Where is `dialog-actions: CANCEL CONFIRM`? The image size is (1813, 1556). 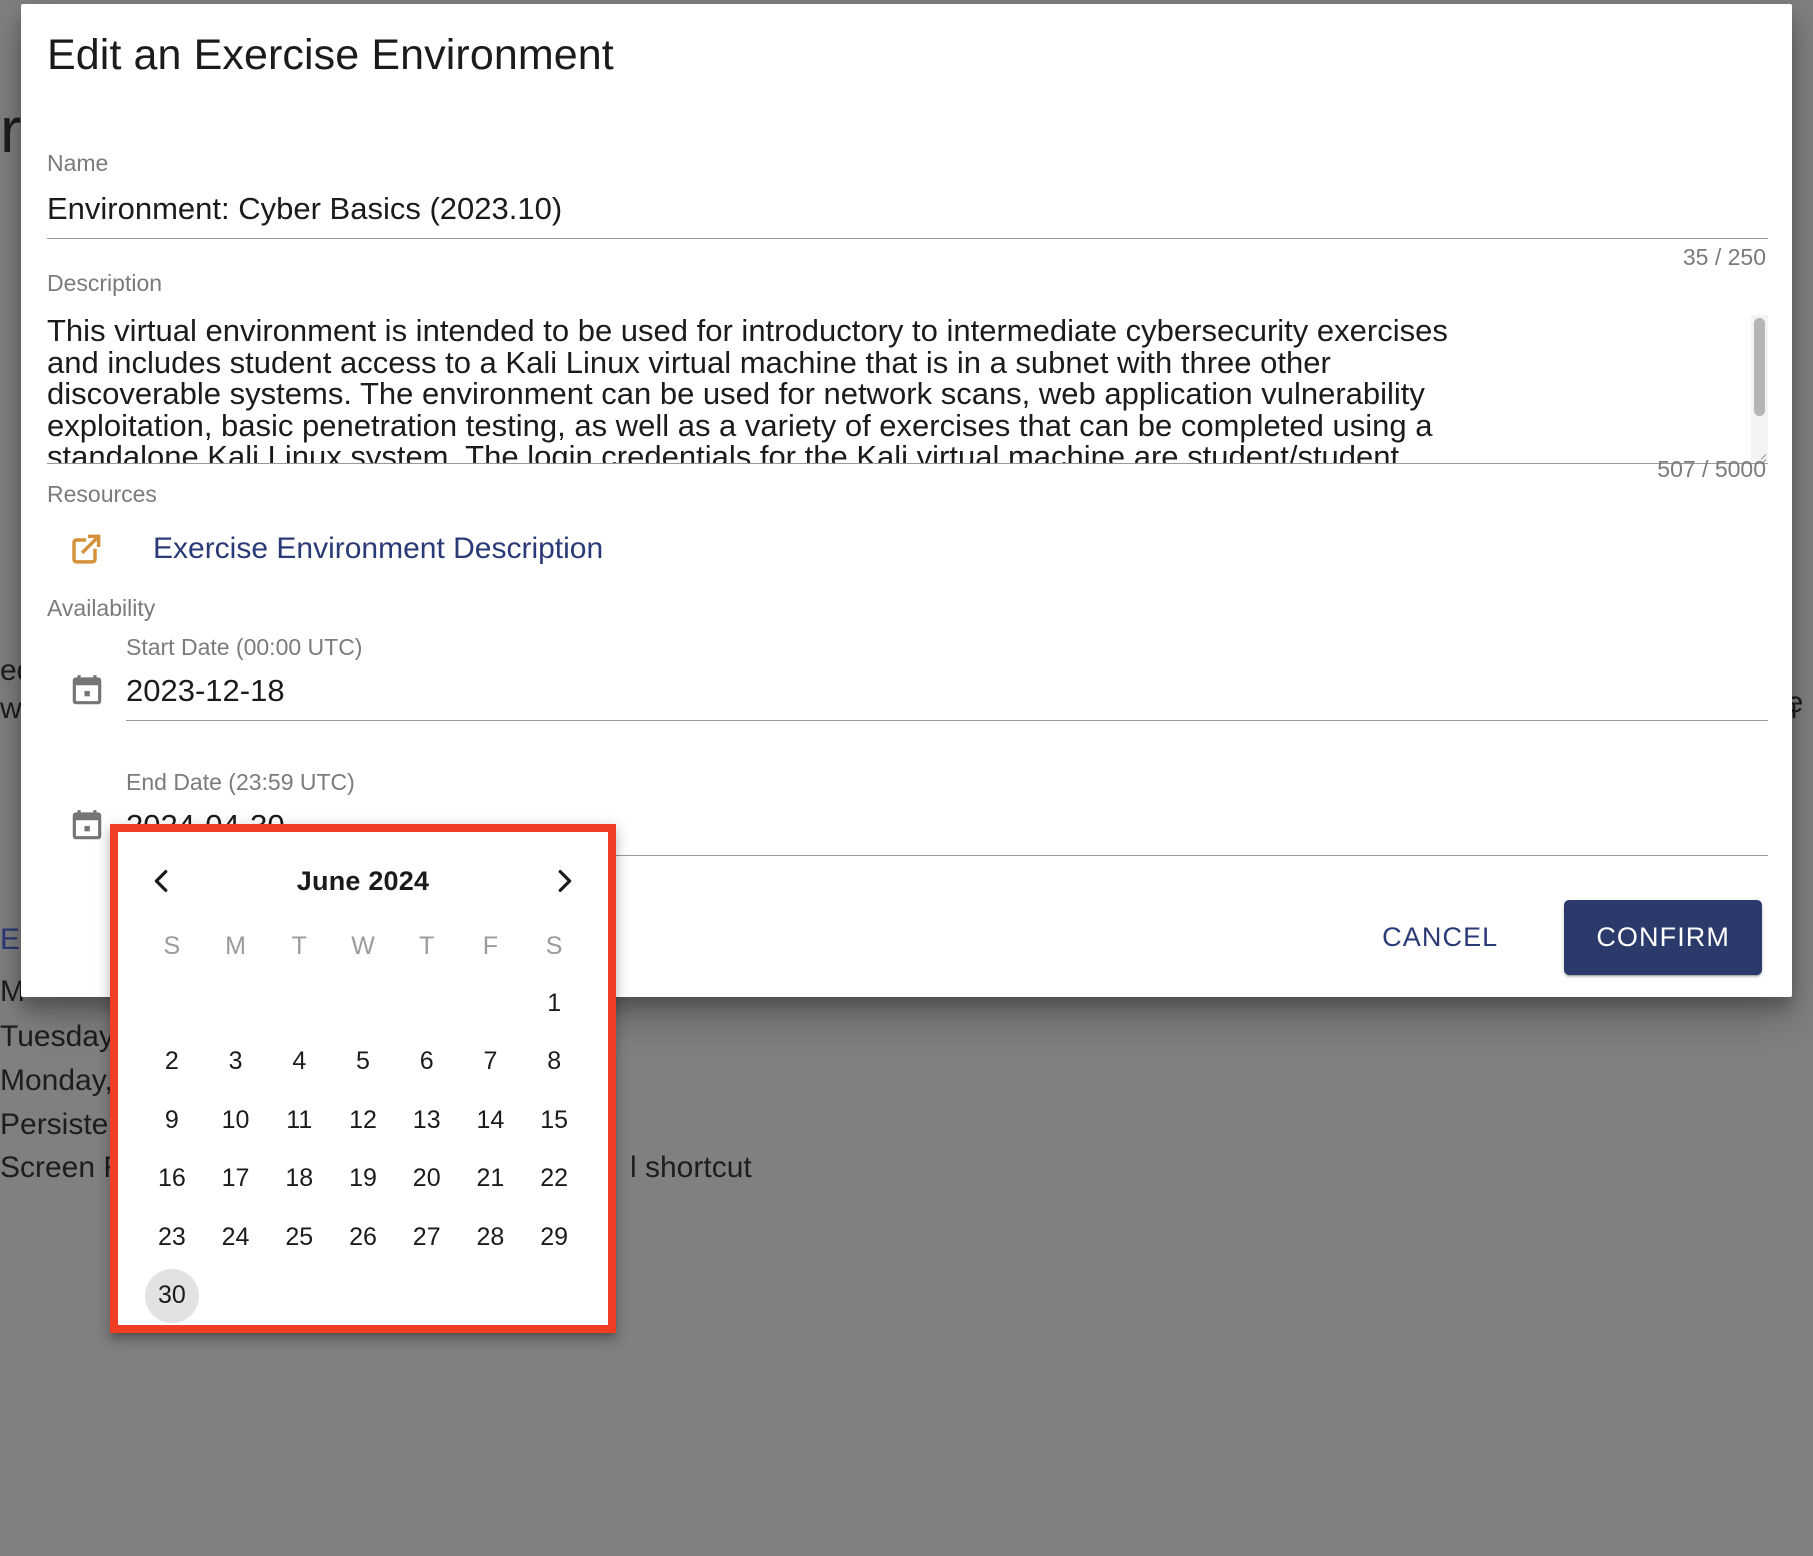 dialog-actions: CANCEL CONFIRM is located at coordinates (1559, 937).